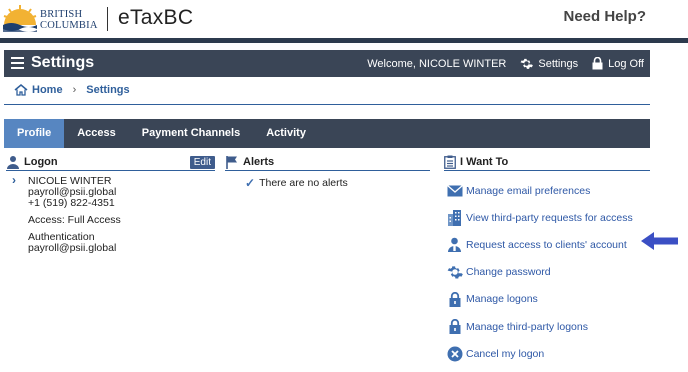  What do you see at coordinates (327, 172) in the screenshot?
I see `alerts-panel: Alerts ✓ There are no alerts` at bounding box center [327, 172].